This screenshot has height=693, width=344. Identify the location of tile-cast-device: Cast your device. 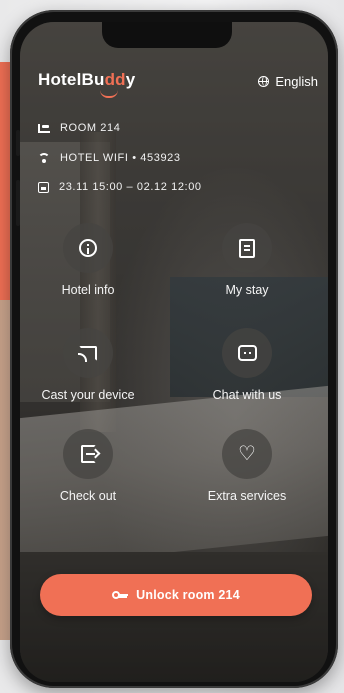
(88, 365).